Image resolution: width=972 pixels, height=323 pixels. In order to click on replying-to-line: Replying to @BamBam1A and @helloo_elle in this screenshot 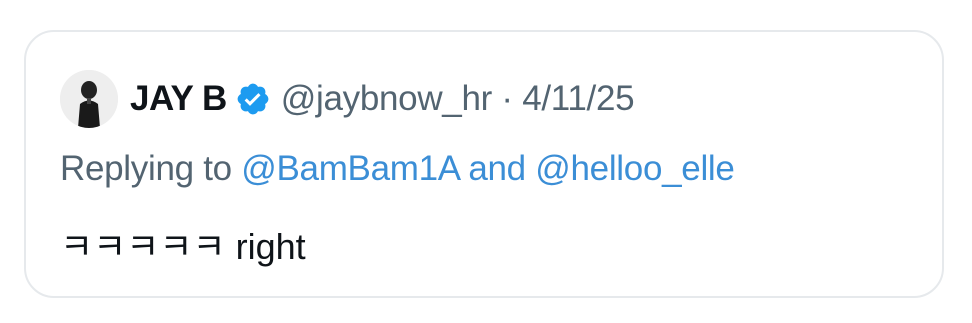, I will do `click(397, 169)`.